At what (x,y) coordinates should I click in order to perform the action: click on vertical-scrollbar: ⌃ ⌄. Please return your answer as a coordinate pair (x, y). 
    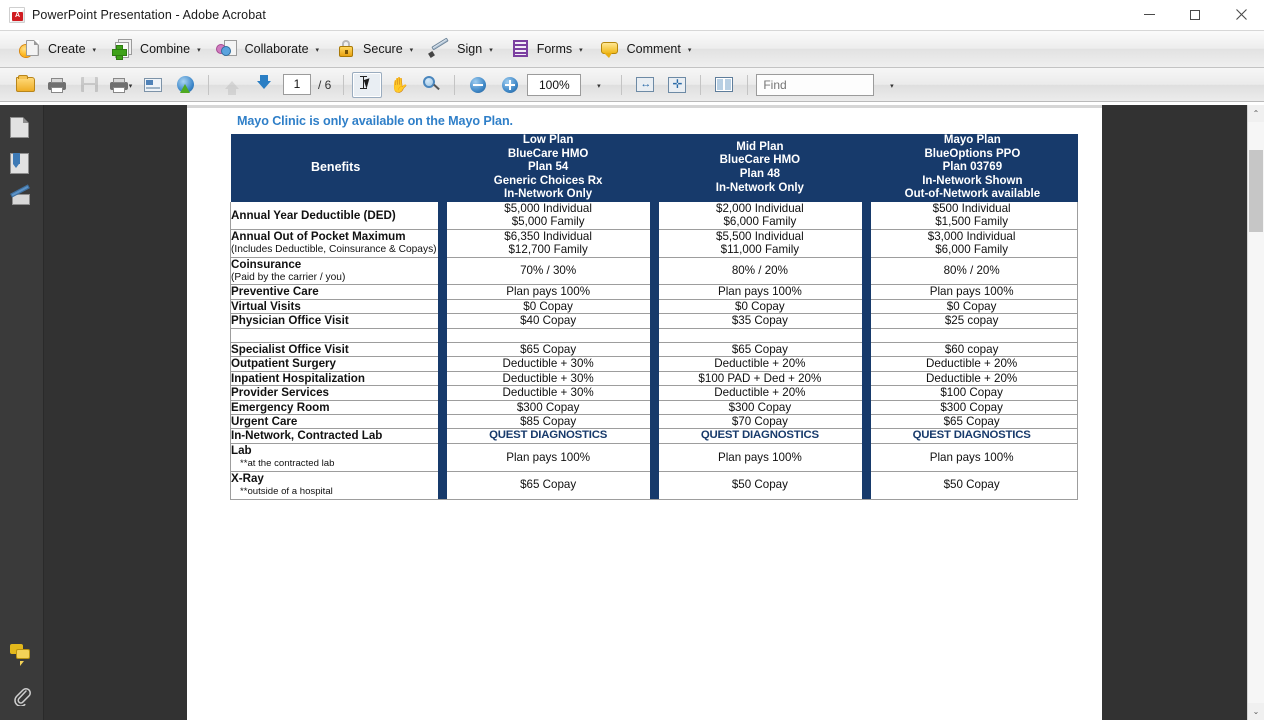
    Looking at the image, I should click on (1255, 412).